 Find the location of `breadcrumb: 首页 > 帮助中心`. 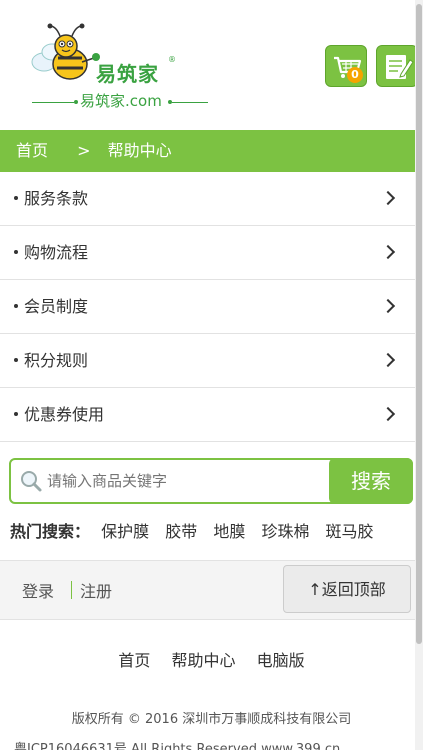

breadcrumb: 首页 > 帮助中心 is located at coordinates (207, 151).